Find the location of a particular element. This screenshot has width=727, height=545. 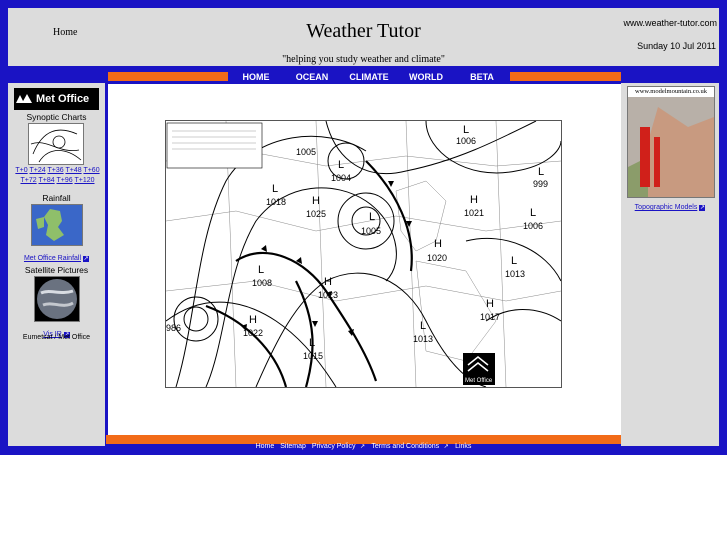

topographic-link-wrap: Topographic Models ↗ is located at coordinates (670, 205).